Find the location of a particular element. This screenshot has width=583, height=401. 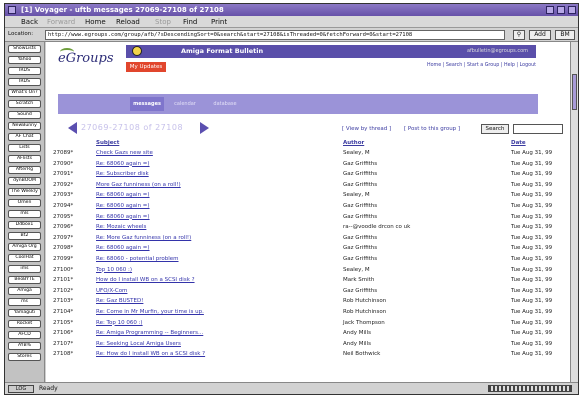

message-subject-link: Re: Gaz BUSTED! is located at coordinates (119, 301).